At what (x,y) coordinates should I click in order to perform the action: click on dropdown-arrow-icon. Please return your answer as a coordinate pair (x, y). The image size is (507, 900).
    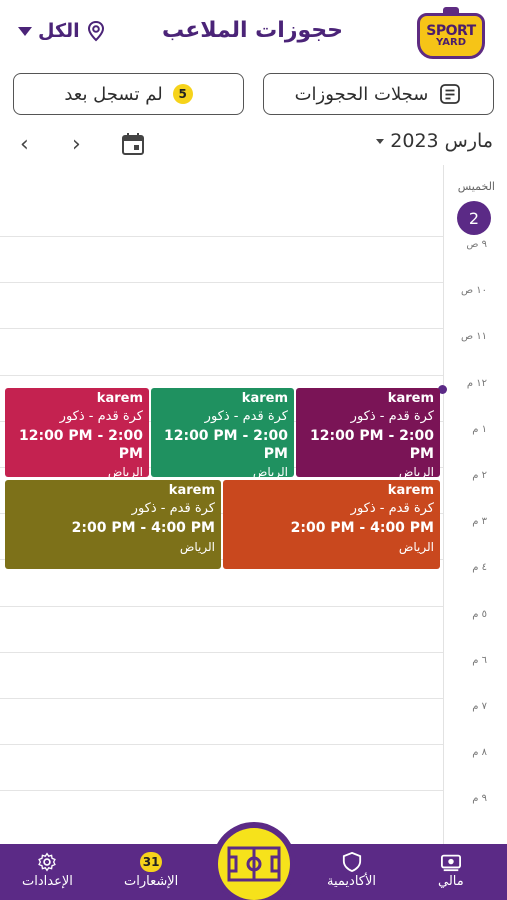
    Looking at the image, I should click on (25, 31).